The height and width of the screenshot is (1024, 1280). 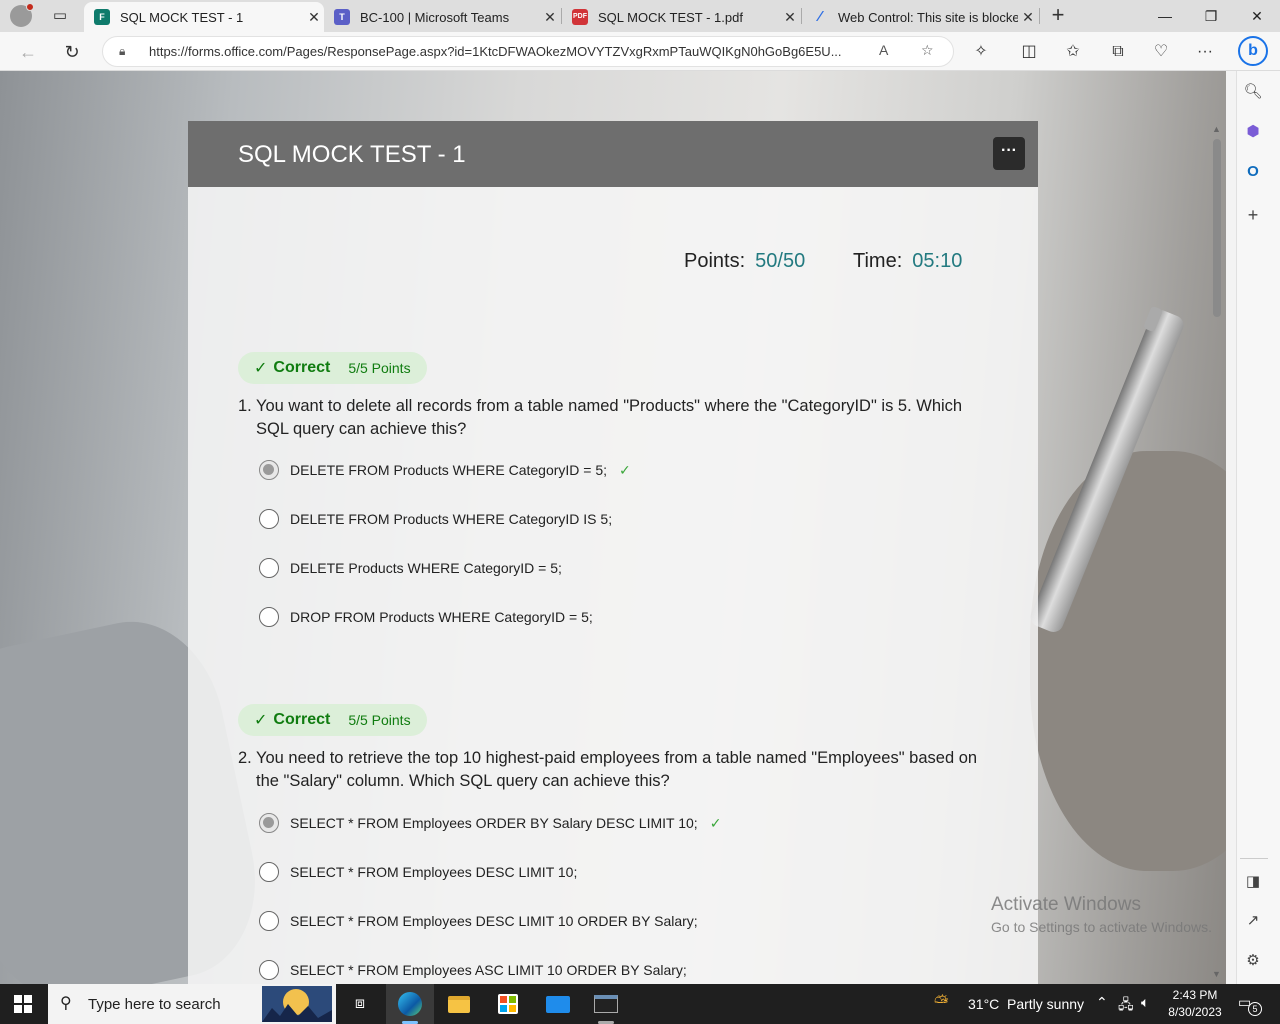 What do you see at coordinates (410, 1004) in the screenshot?
I see `edge-app-icon` at bounding box center [410, 1004].